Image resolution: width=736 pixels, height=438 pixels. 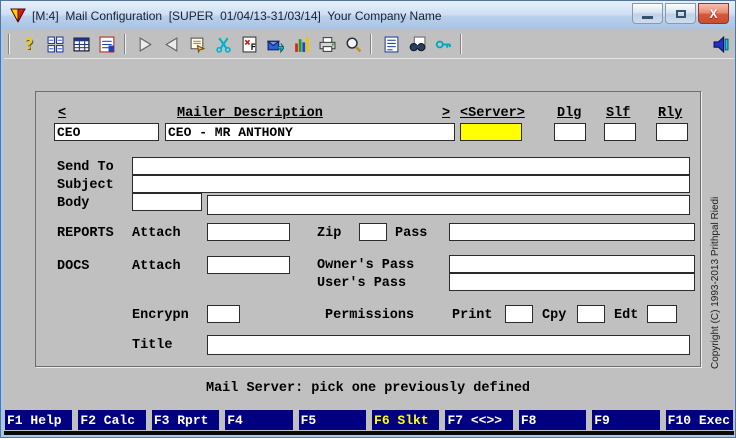 I want to click on fkey-f3-rprt: F3 Rprt, so click(x=185, y=420).